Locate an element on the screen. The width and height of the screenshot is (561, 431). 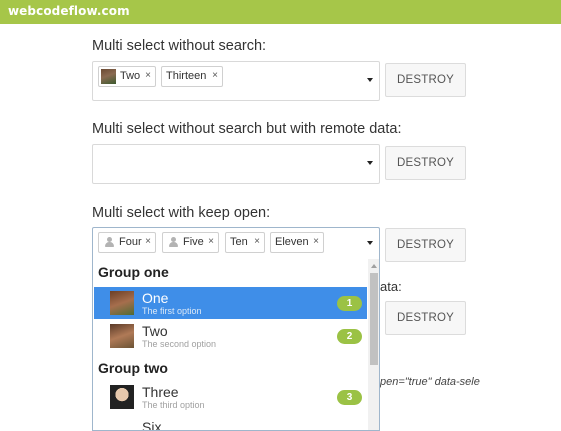
scrollbar-thumb is located at coordinates (374, 319).